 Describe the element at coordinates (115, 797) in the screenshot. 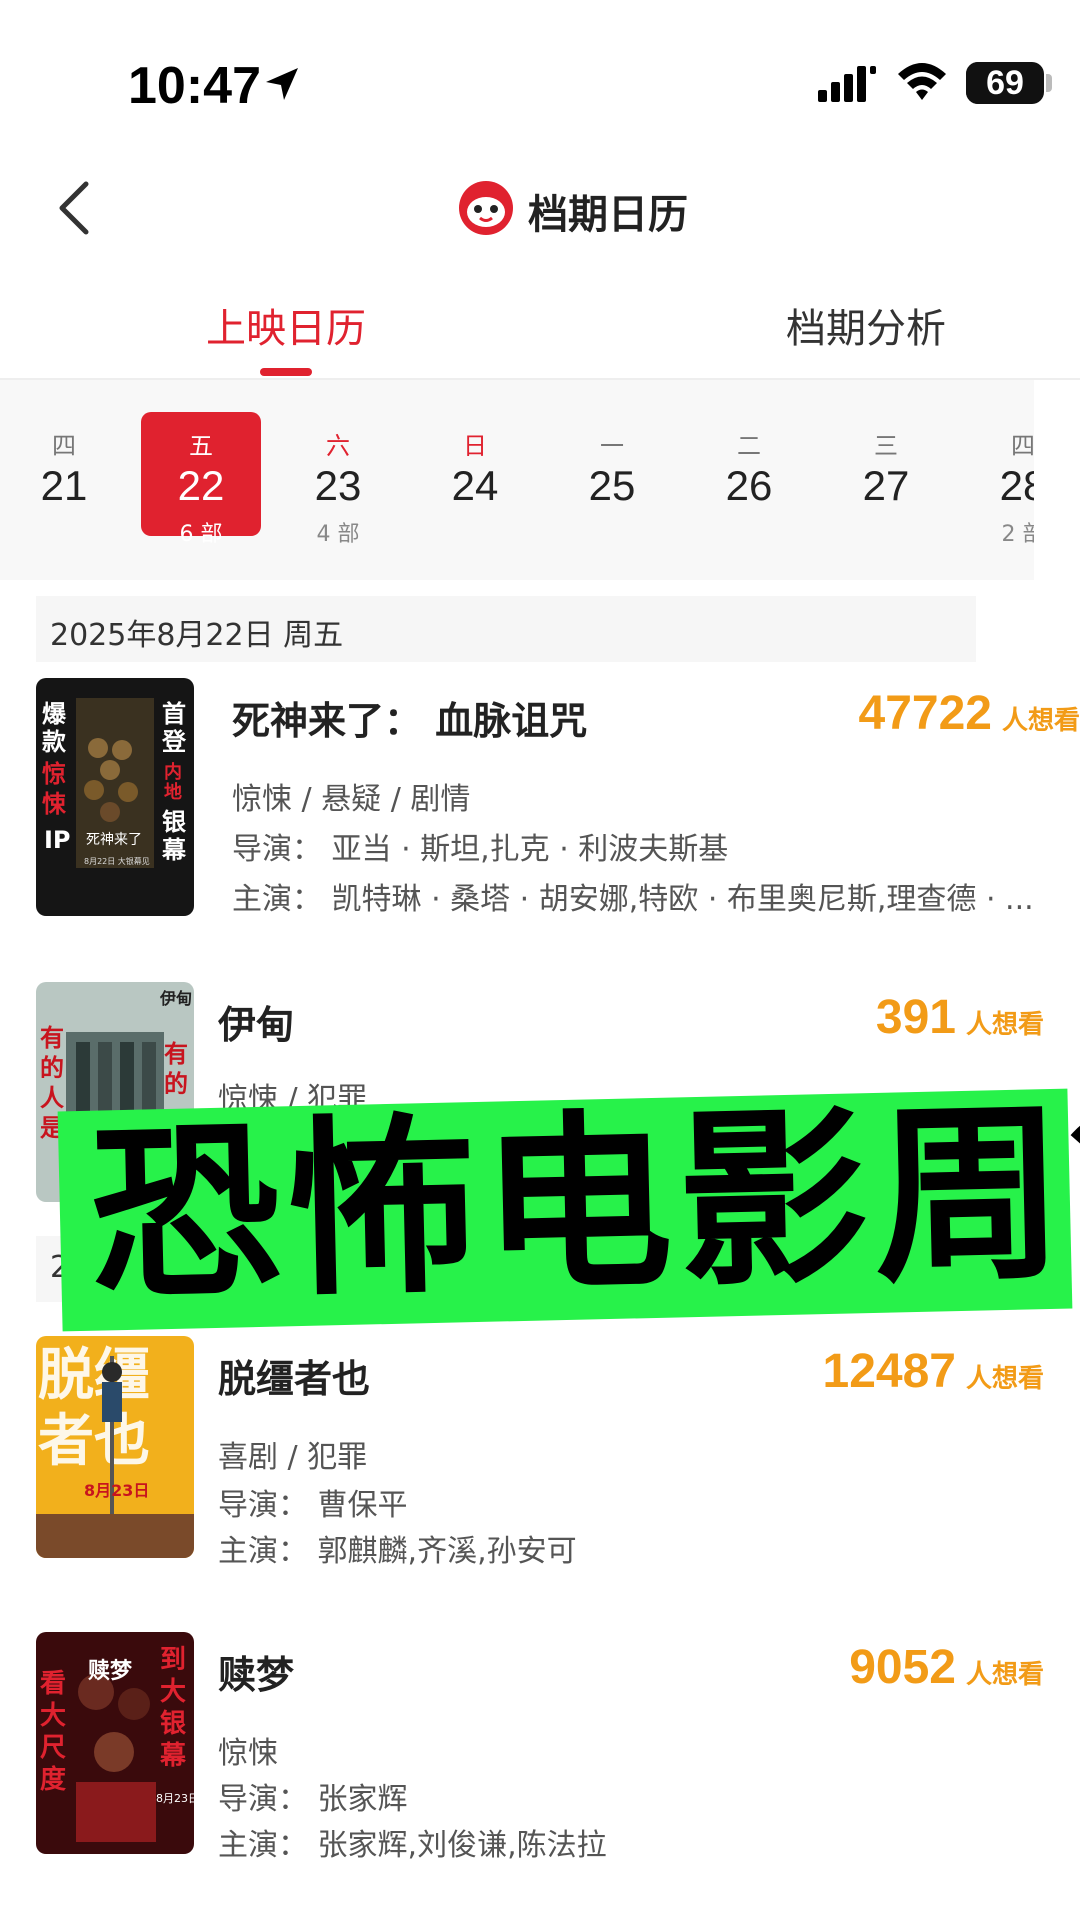

I see `movie-poster: 爆 款 惊 悚 IP 首 登 内 地 银 幕 死神来了 8月22日 大银幕见` at that location.